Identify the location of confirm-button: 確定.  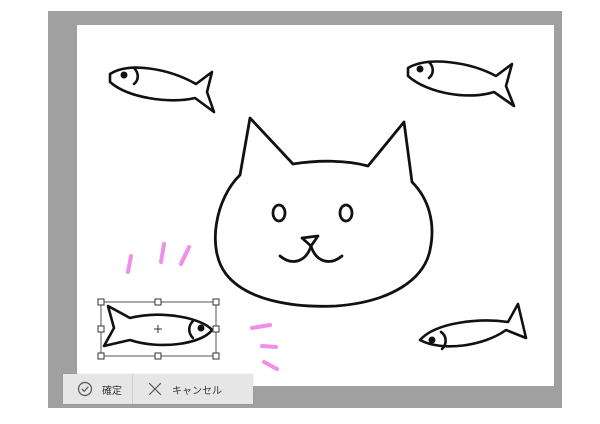
(97, 389).